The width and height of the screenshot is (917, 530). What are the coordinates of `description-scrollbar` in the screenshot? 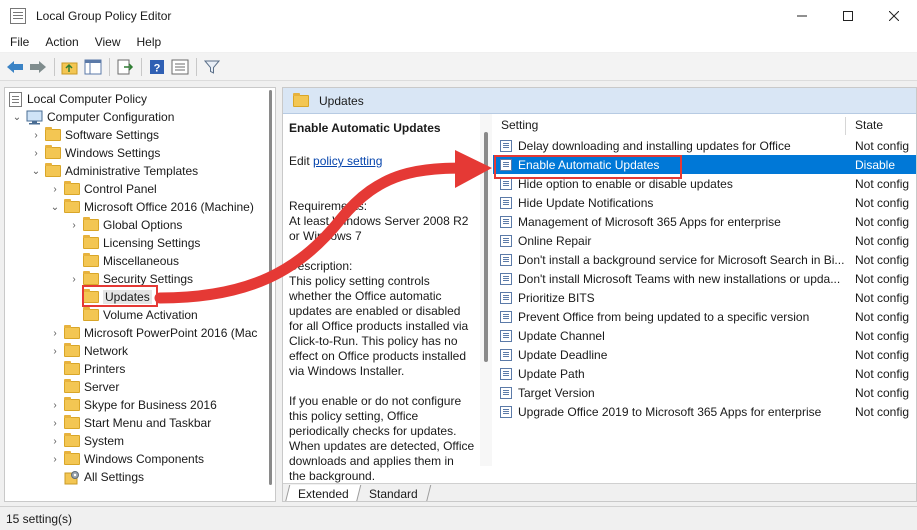 It's located at (486, 290).